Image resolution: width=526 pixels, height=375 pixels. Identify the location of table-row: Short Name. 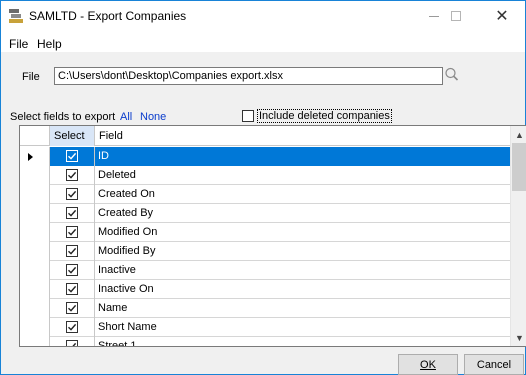
(265, 327).